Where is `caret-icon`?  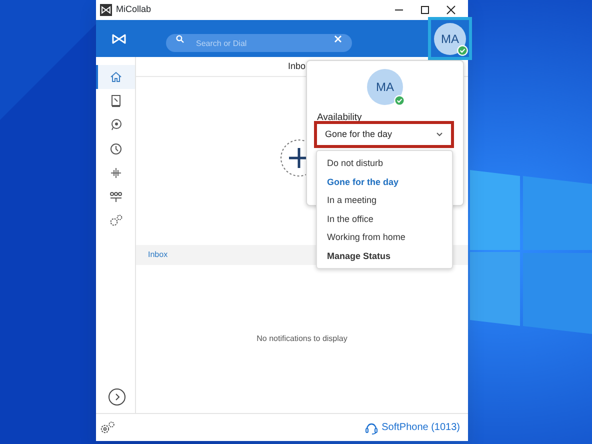
caret-icon is located at coordinates (439, 134).